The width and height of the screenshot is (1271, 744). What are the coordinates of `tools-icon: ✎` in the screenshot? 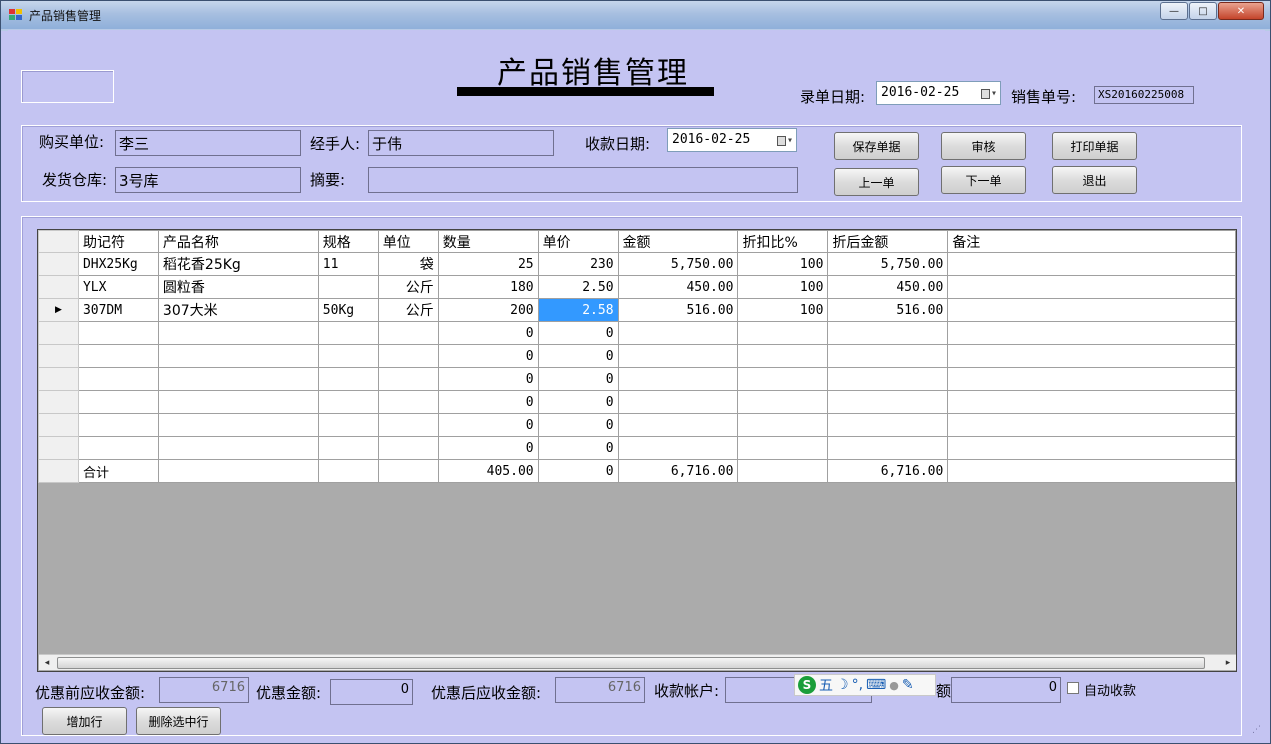 It's located at (908, 685).